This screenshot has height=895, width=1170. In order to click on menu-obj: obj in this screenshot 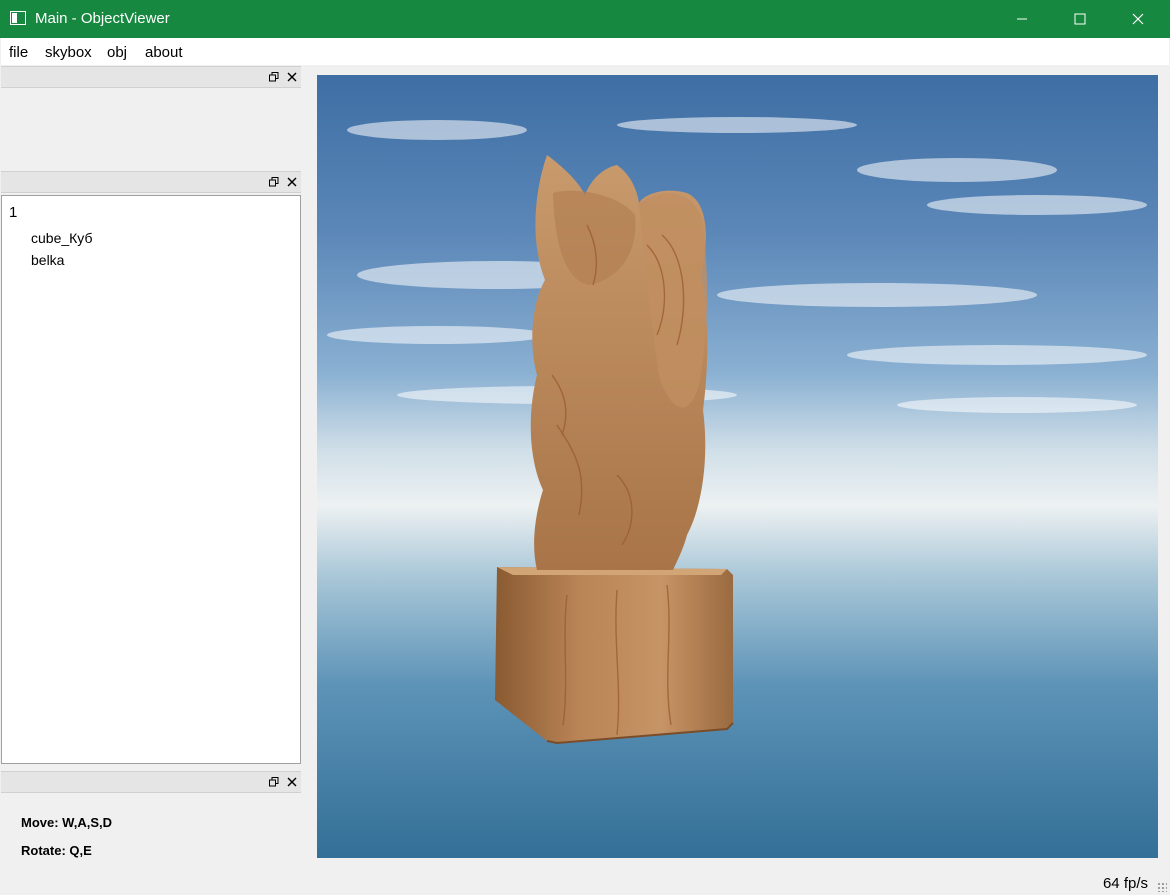, I will do `click(117, 52)`.